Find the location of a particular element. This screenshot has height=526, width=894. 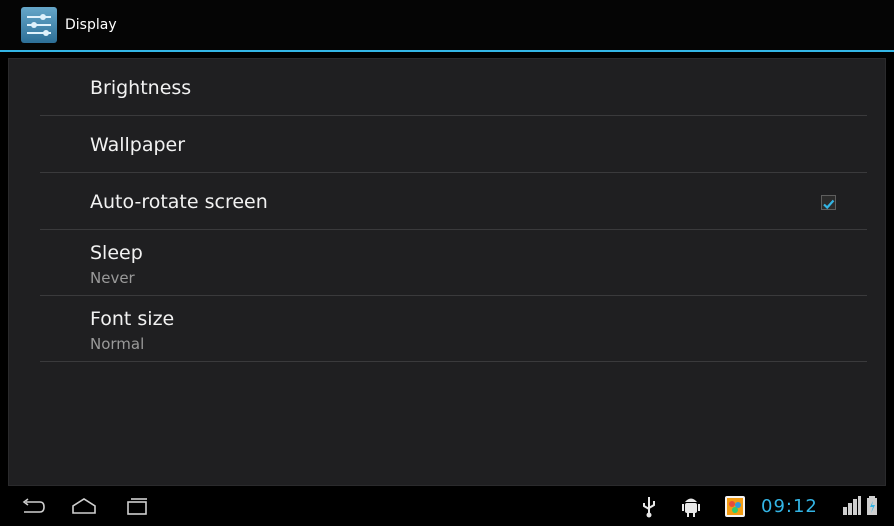

usb-icon is located at coordinates (649, 506).